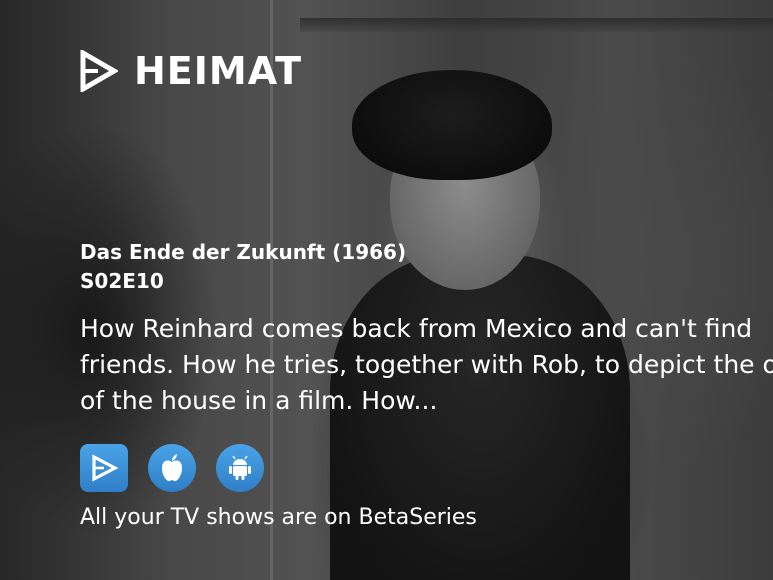 This screenshot has height=580, width=773. I want to click on episode-title: Das Ende der Zukunft (1966), so click(243, 252).